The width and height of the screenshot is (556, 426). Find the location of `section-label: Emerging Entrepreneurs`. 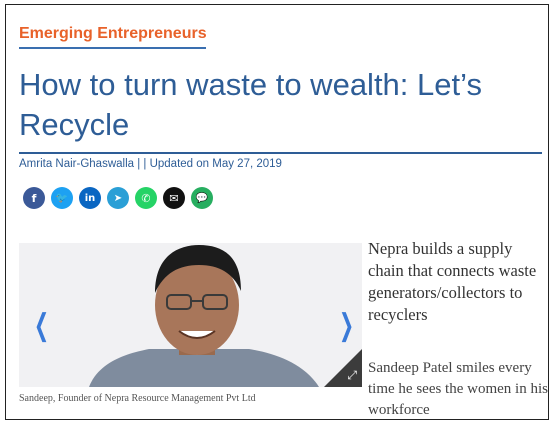

section-label: Emerging Entrepreneurs is located at coordinates (113, 34).